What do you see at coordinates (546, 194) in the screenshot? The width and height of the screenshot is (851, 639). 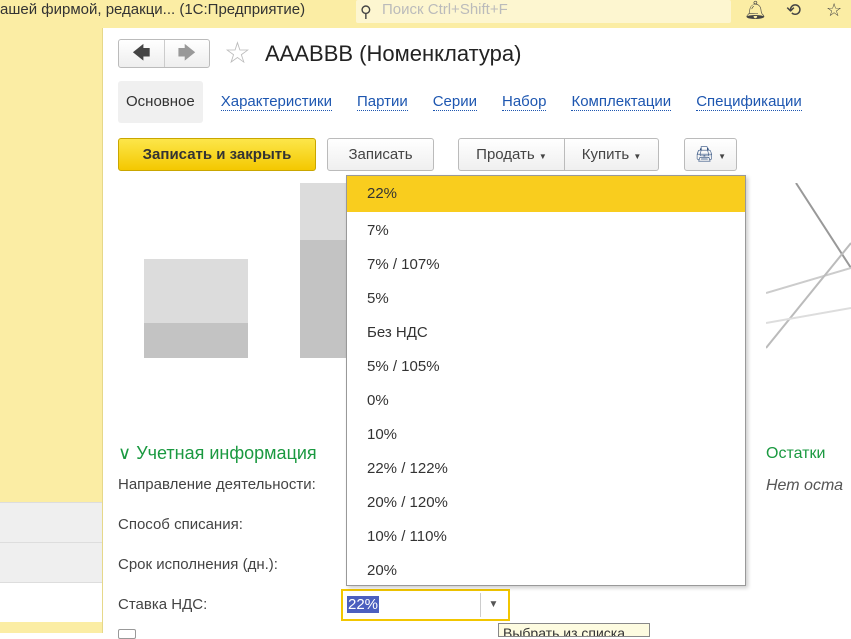 I see `dropdown-option: 22%` at bounding box center [546, 194].